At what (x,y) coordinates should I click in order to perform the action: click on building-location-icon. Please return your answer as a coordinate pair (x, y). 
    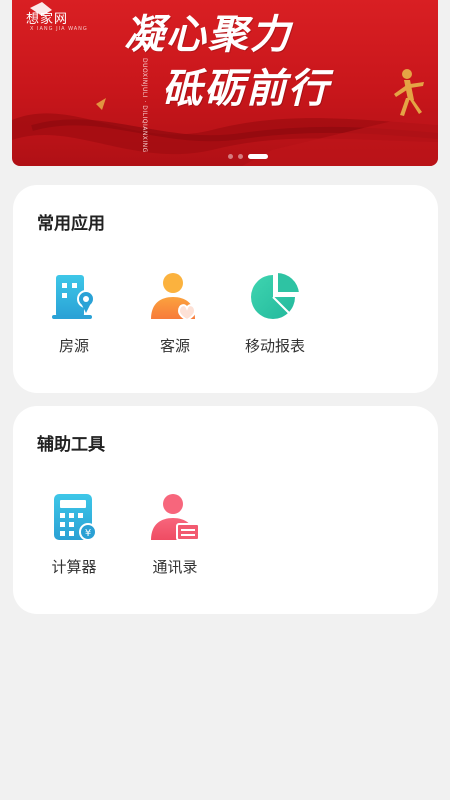
    Looking at the image, I should click on (74, 297).